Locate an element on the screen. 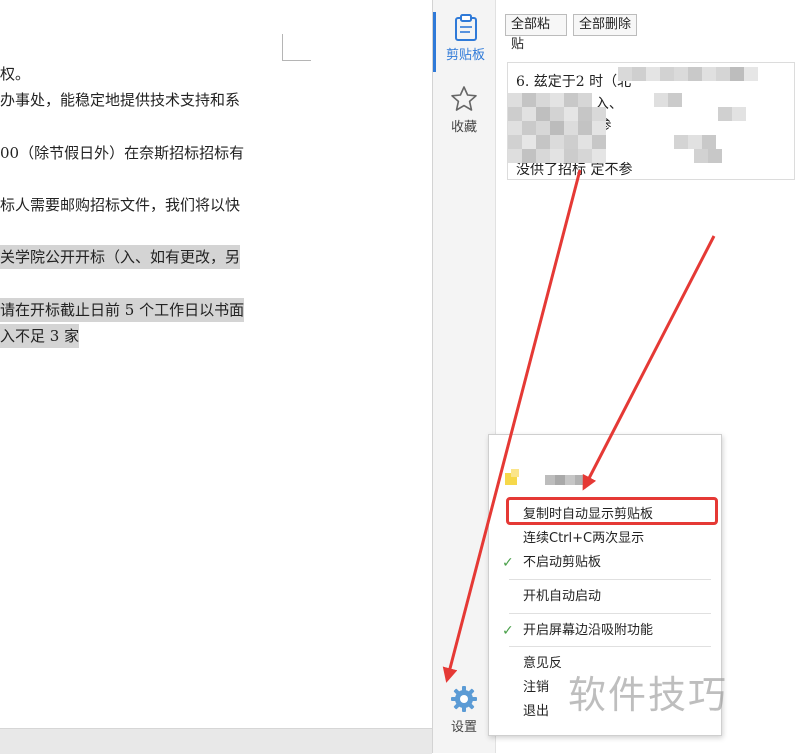  status-bar is located at coordinates (216, 741).